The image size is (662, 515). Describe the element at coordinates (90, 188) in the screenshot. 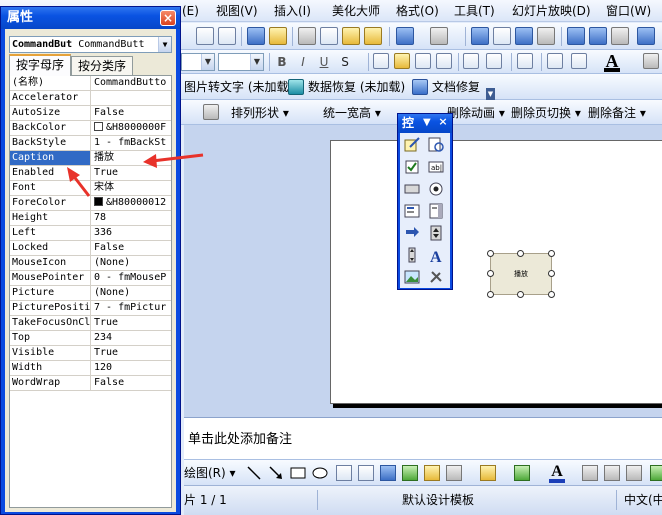

I see `property-row: Font 宋体` at that location.